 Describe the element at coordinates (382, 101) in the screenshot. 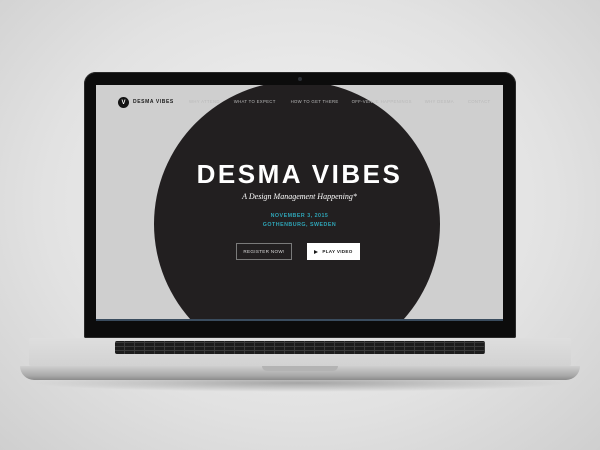

I see `nav-item-off-venue-happenings: OFF-VENUE HAPPENINGS` at that location.